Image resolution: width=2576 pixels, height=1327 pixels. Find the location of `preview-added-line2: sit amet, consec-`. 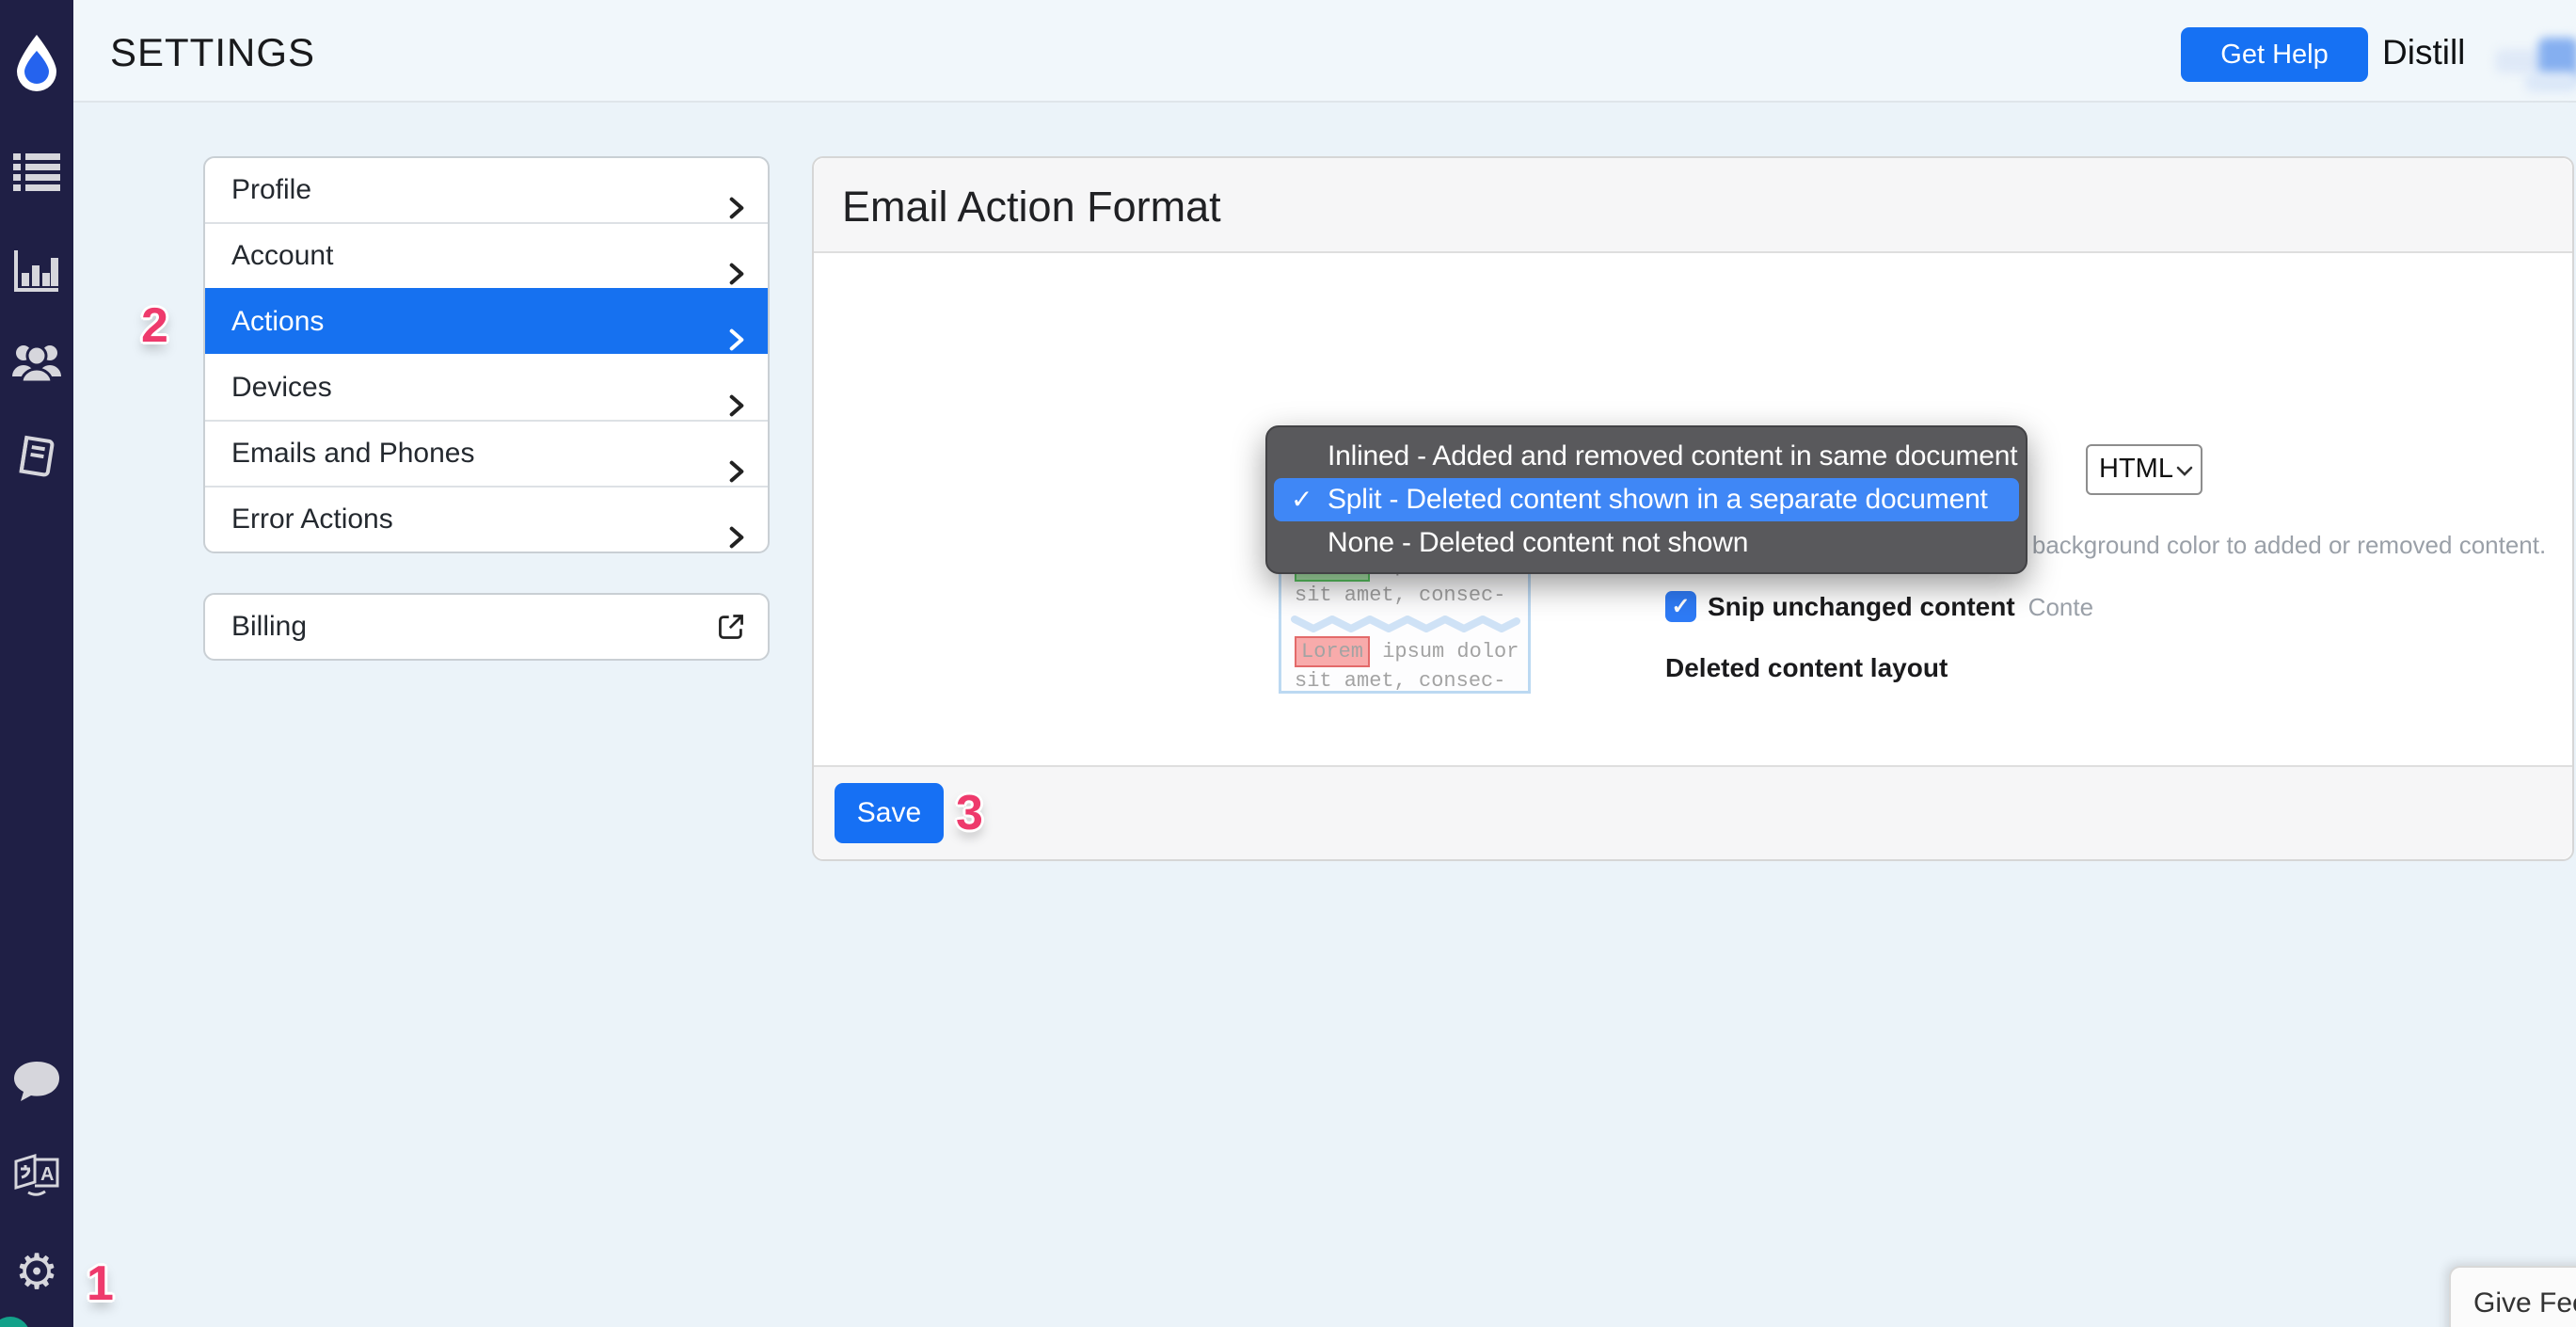

preview-added-line2: sit amet, consec- is located at coordinates (1400, 595).